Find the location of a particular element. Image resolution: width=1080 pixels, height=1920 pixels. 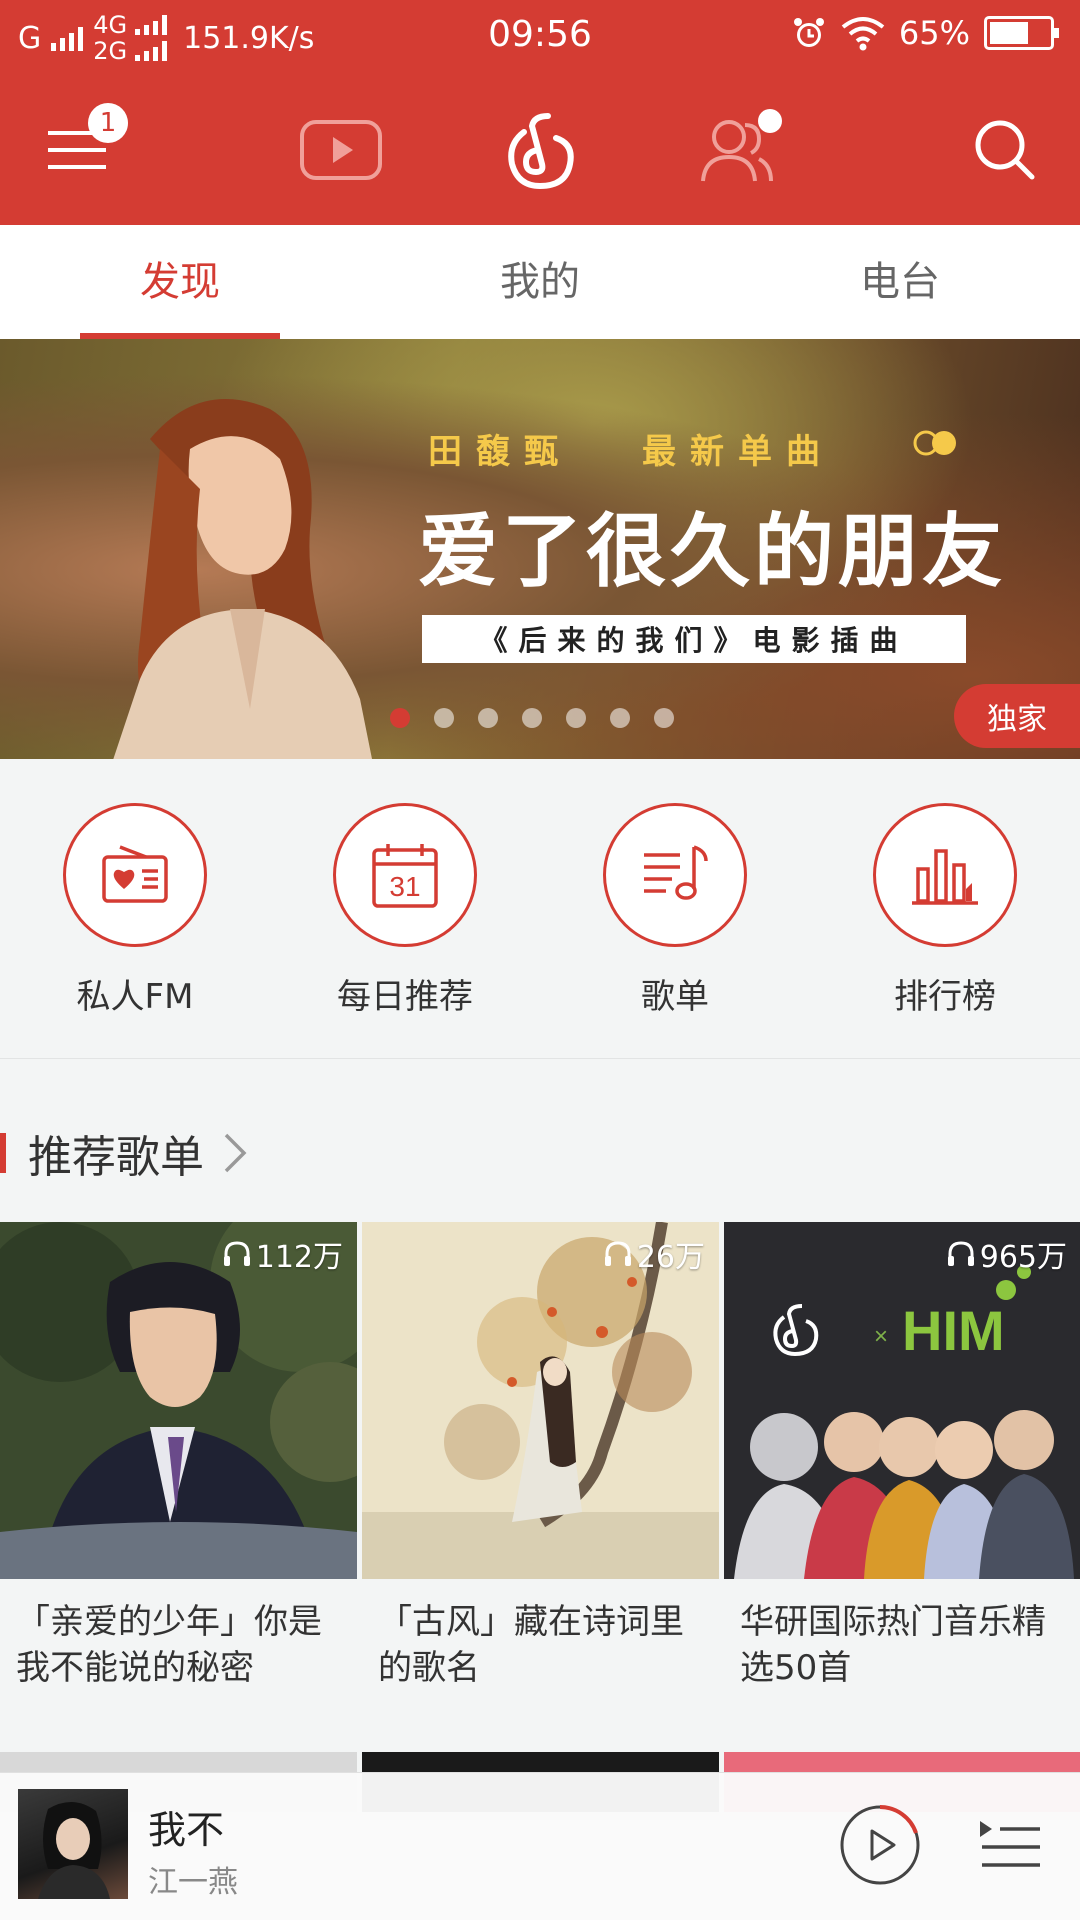

playlist-title: 「古风」藏在诗词里的歌名 is located at coordinates (531, 1645).